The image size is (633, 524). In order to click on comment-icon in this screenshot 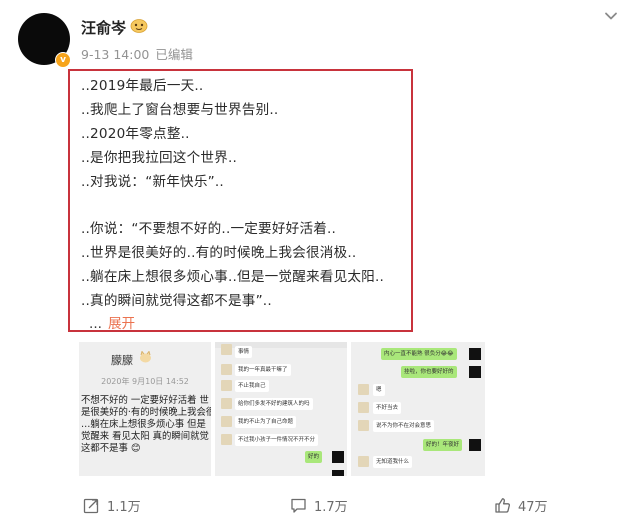, I will do `click(298, 505)`.